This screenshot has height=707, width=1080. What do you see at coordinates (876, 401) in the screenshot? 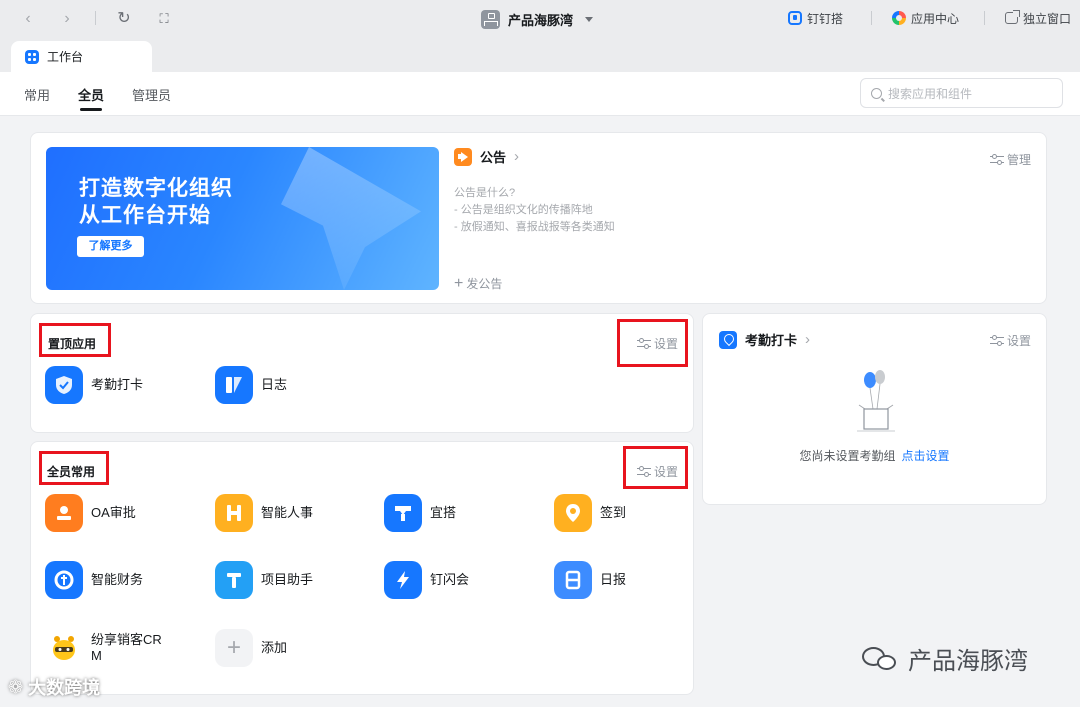
I see `empty-balloon-box-illustration` at bounding box center [876, 401].